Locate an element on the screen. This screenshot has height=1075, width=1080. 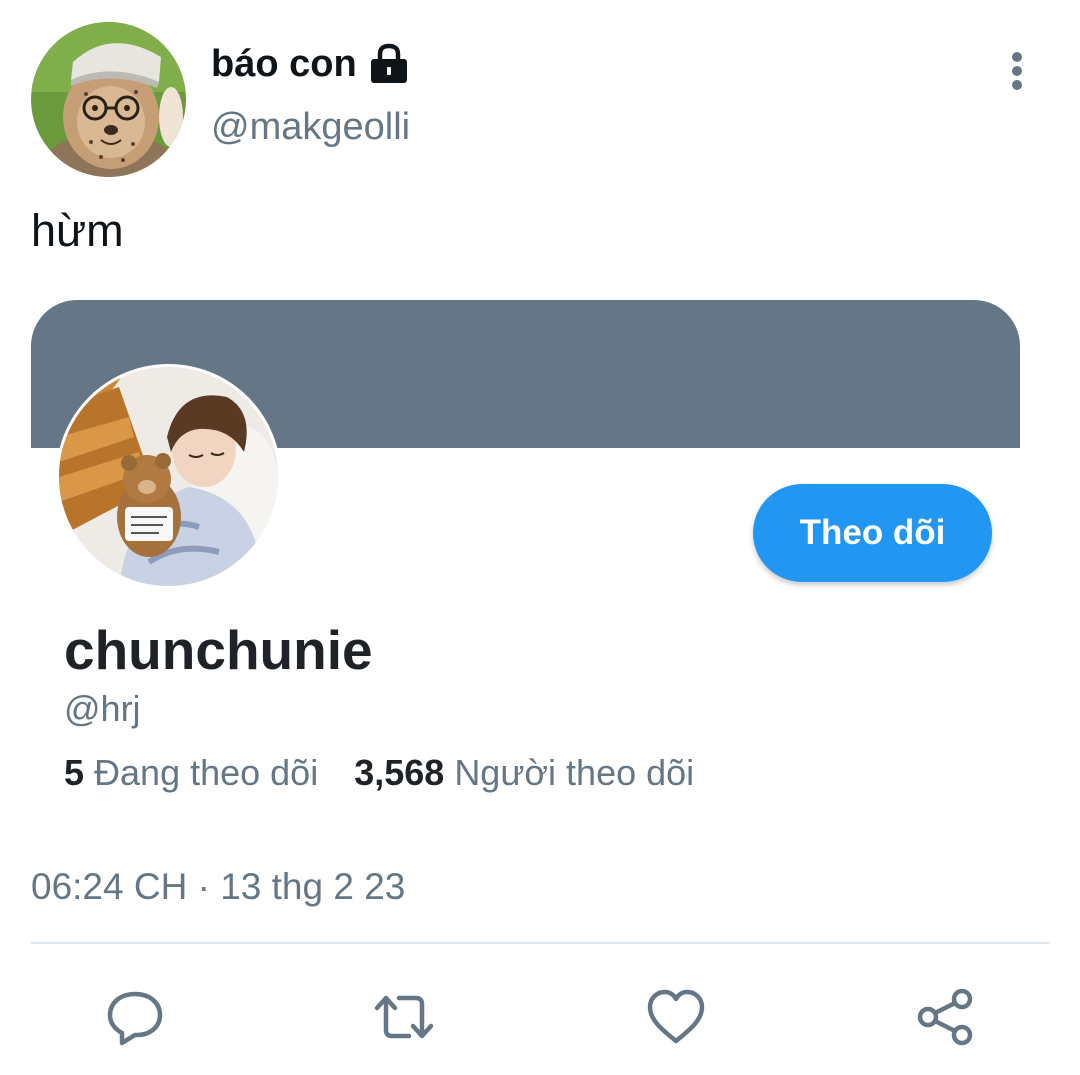
share-button is located at coordinates (946, 1017).